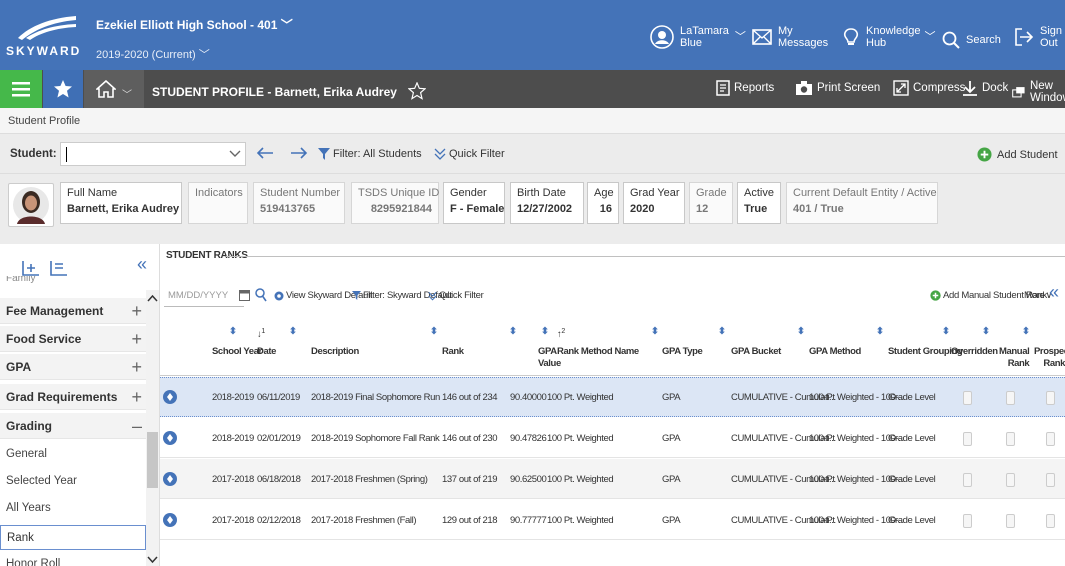 This screenshot has height=566, width=1065. I want to click on sidebar-item-family-cutoff: Family, so click(66, 281).